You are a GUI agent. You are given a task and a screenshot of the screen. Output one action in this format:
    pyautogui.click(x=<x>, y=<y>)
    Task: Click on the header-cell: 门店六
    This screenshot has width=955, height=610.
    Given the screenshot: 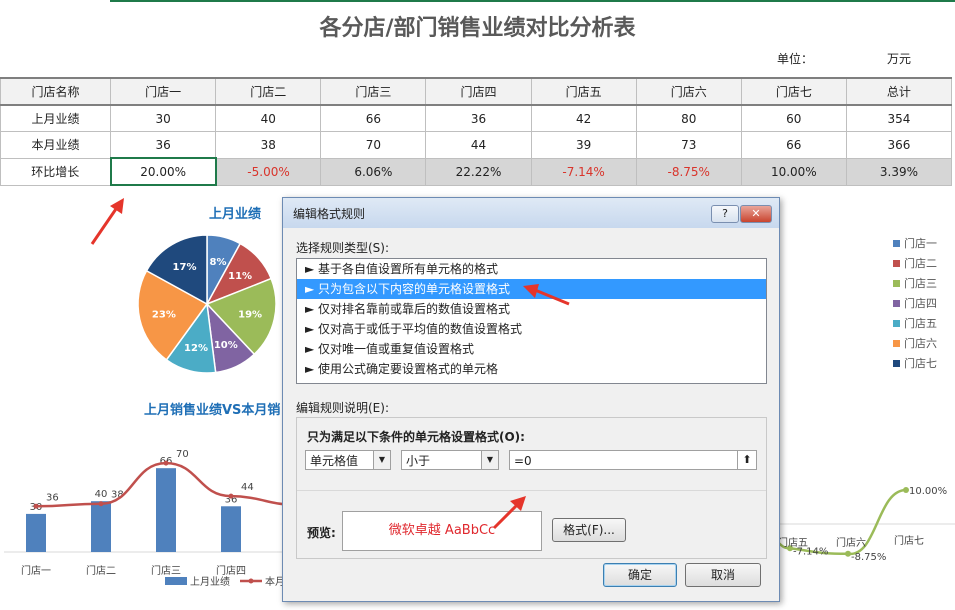 What is the action you would take?
    pyautogui.click(x=688, y=91)
    